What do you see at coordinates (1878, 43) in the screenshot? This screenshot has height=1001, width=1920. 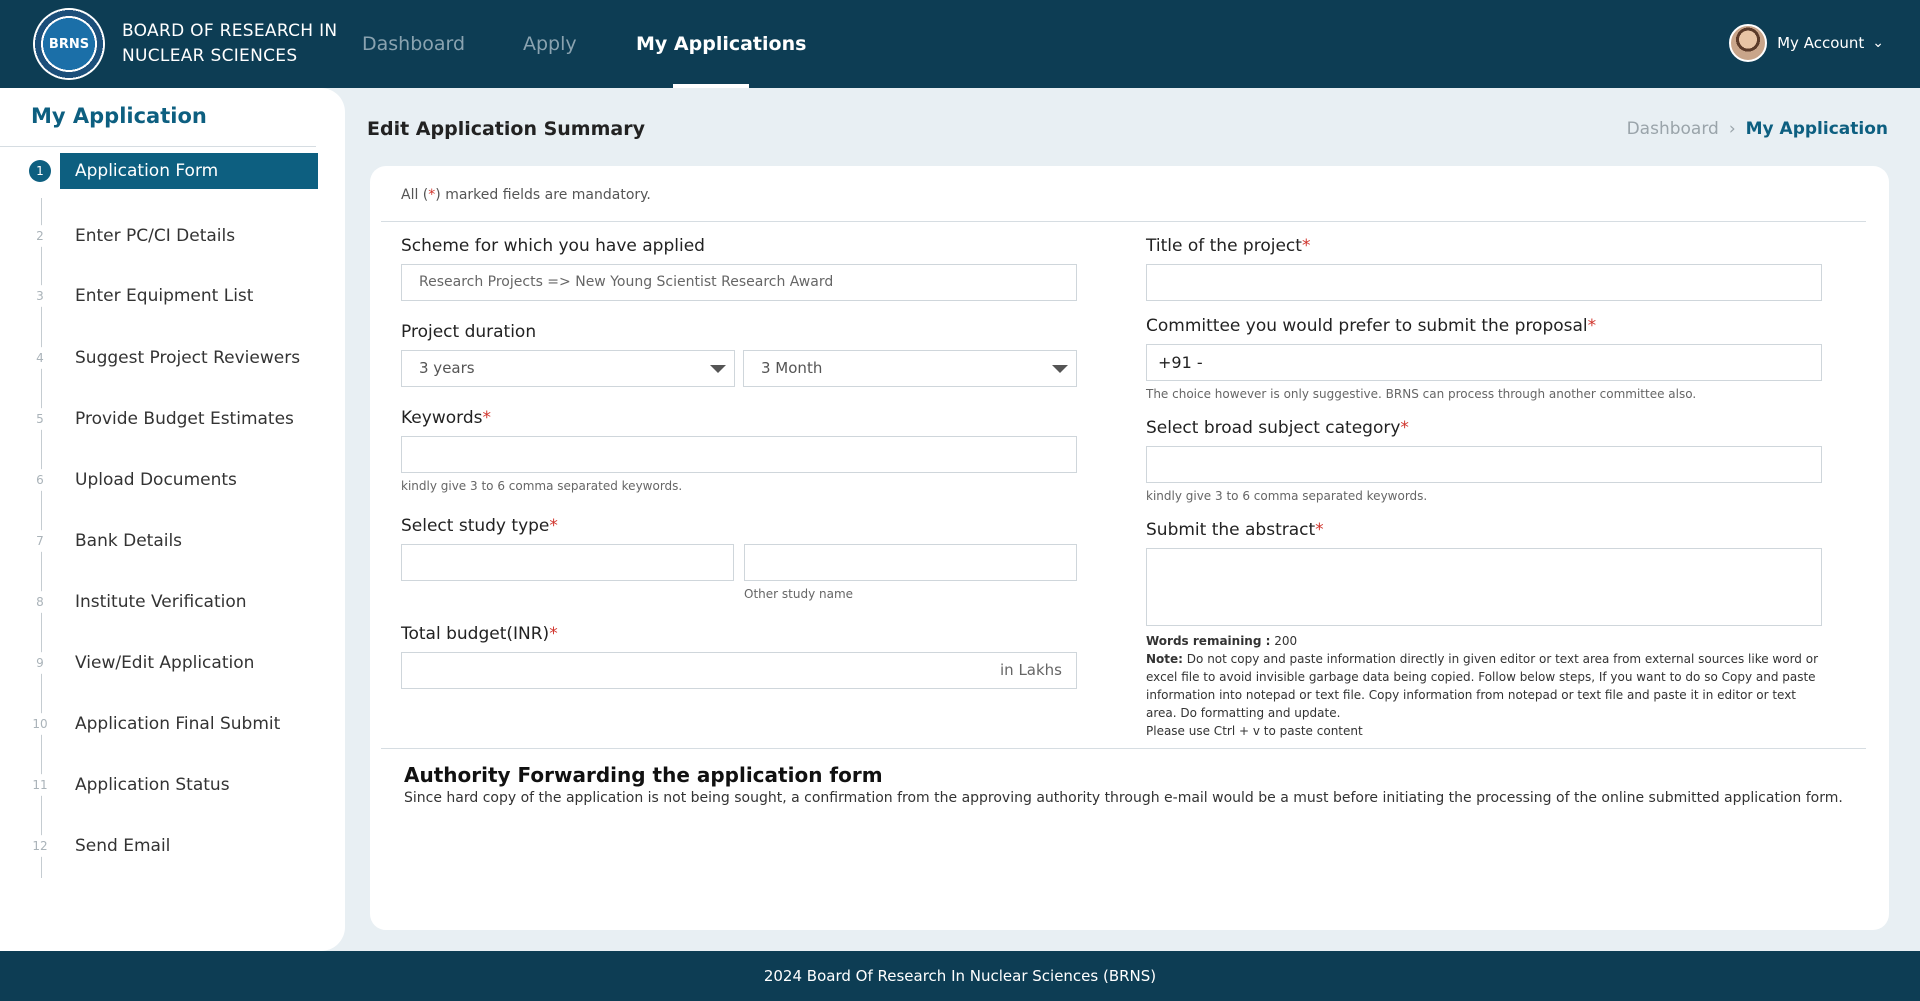 I see `chevron-down-icon: ⌄` at bounding box center [1878, 43].